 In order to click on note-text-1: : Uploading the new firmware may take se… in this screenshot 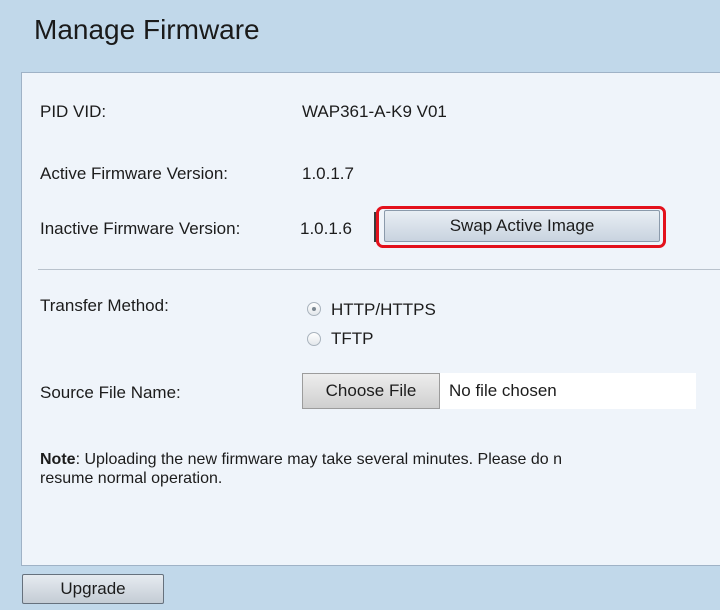, I will do `click(319, 459)`.